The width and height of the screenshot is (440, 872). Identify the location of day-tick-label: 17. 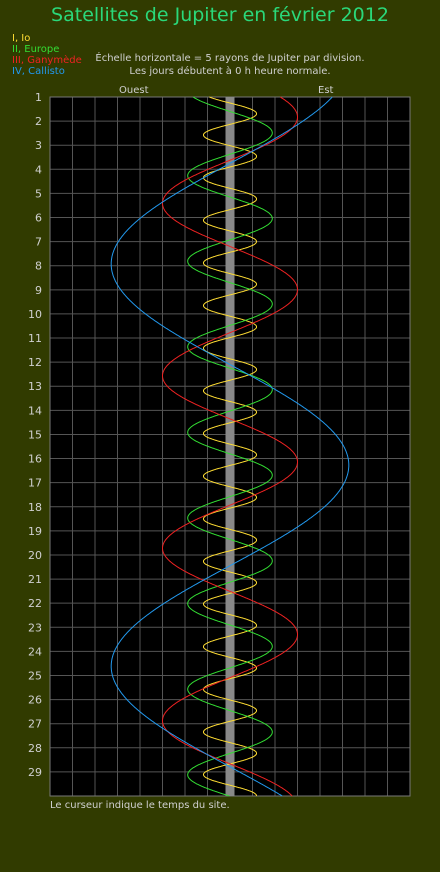
(35, 483).